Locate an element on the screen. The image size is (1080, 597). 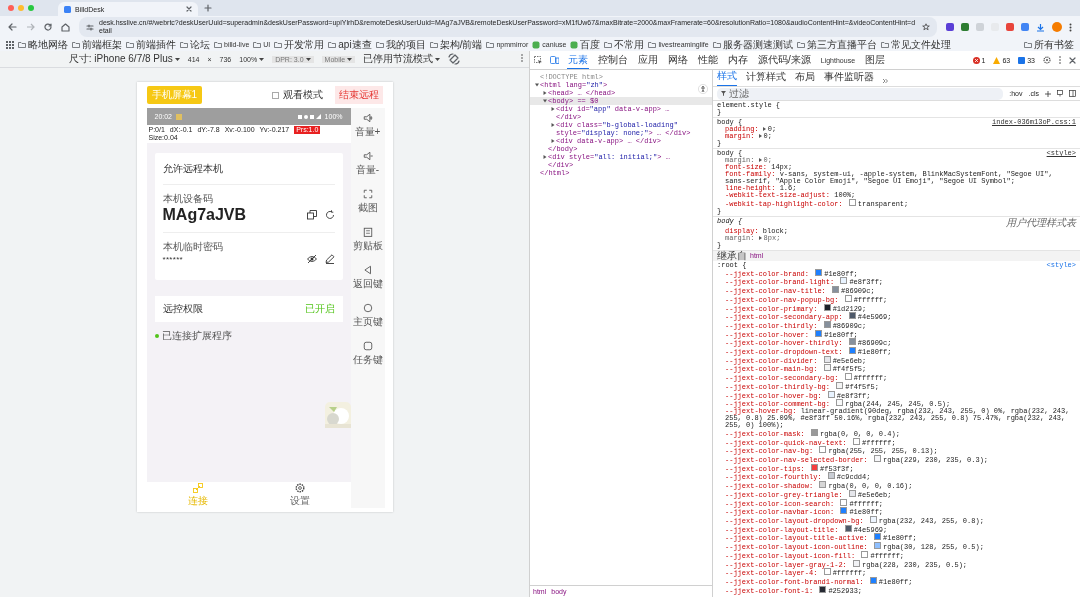
reload-icon is located at coordinates (48, 27).